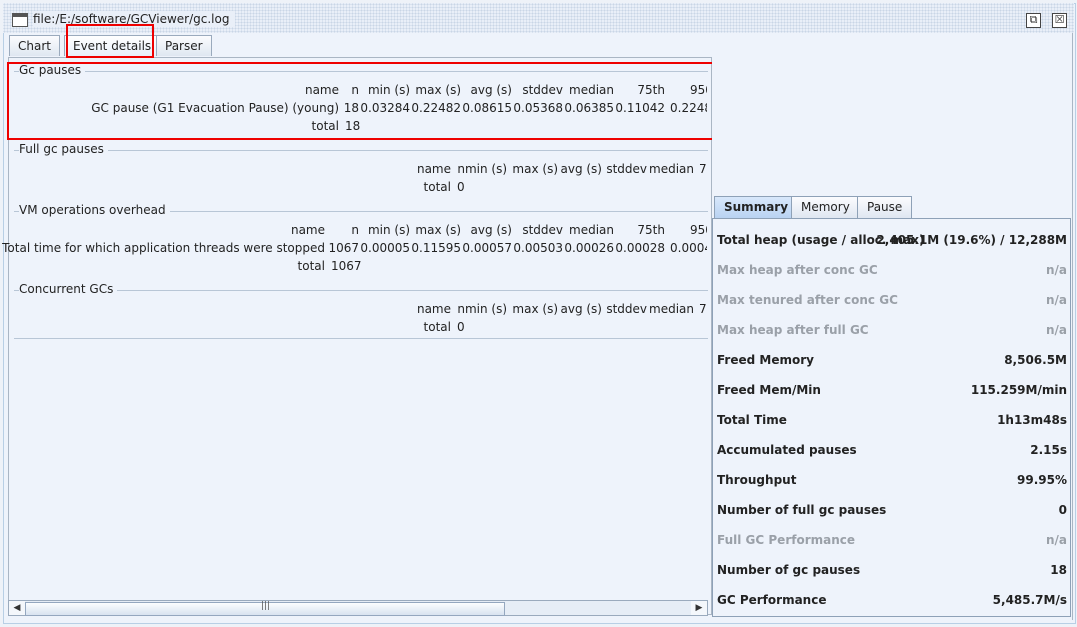  What do you see at coordinates (797, 270) in the screenshot?
I see `summary-label: Max heap after conc GC` at bounding box center [797, 270].